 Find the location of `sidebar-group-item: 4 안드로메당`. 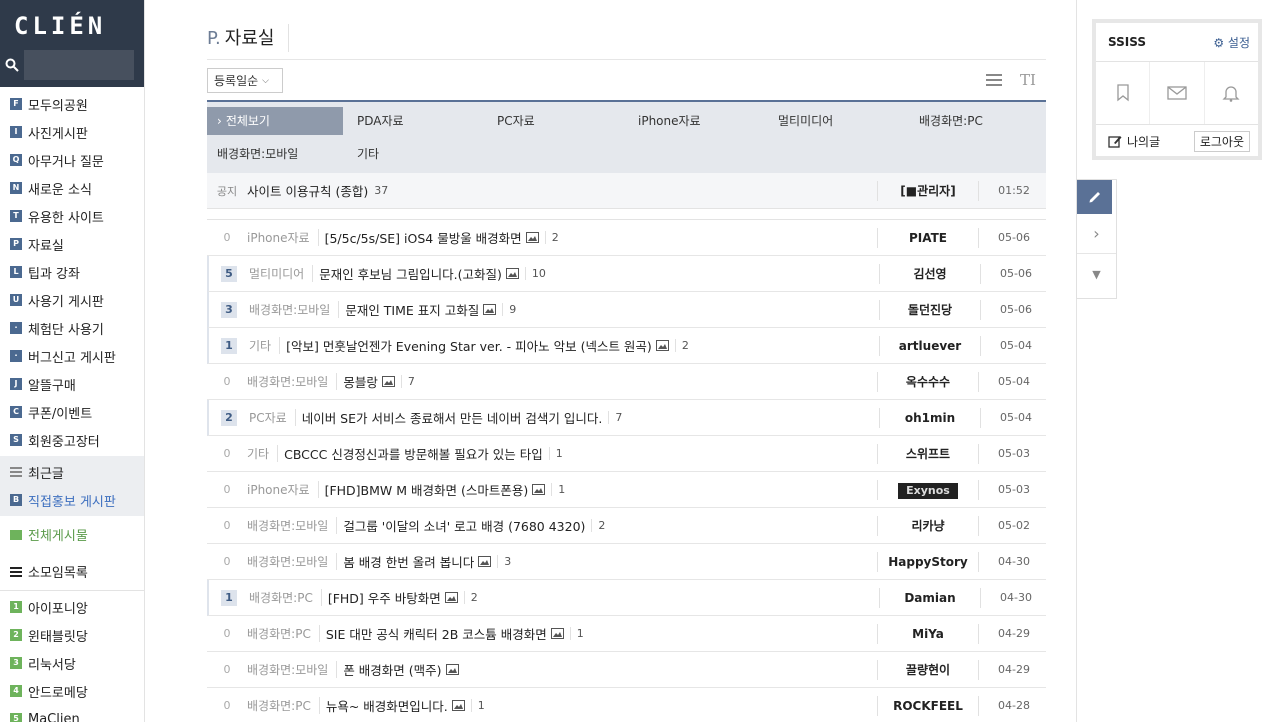

sidebar-group-item: 4 안드로메당 is located at coordinates (72, 691).